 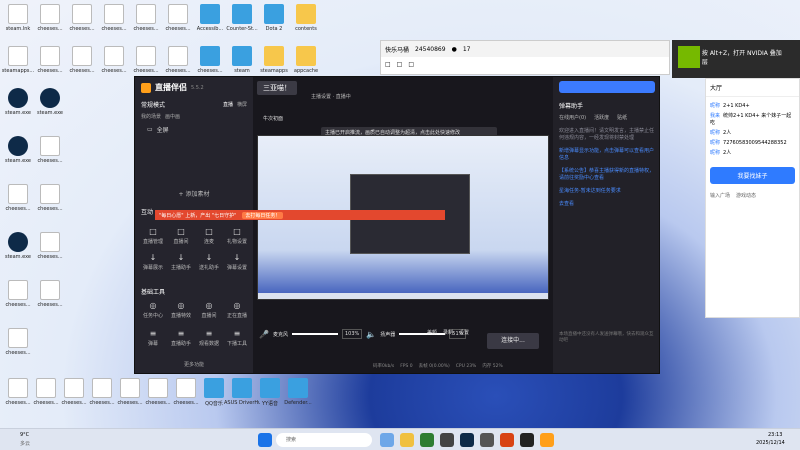 What do you see at coordinates (265, 440) in the screenshot?
I see `start-icon` at bounding box center [265, 440].